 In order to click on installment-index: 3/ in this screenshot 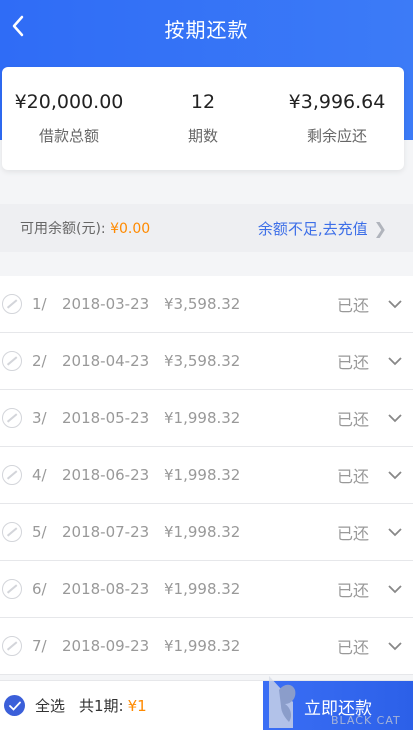, I will do `click(39, 418)`.